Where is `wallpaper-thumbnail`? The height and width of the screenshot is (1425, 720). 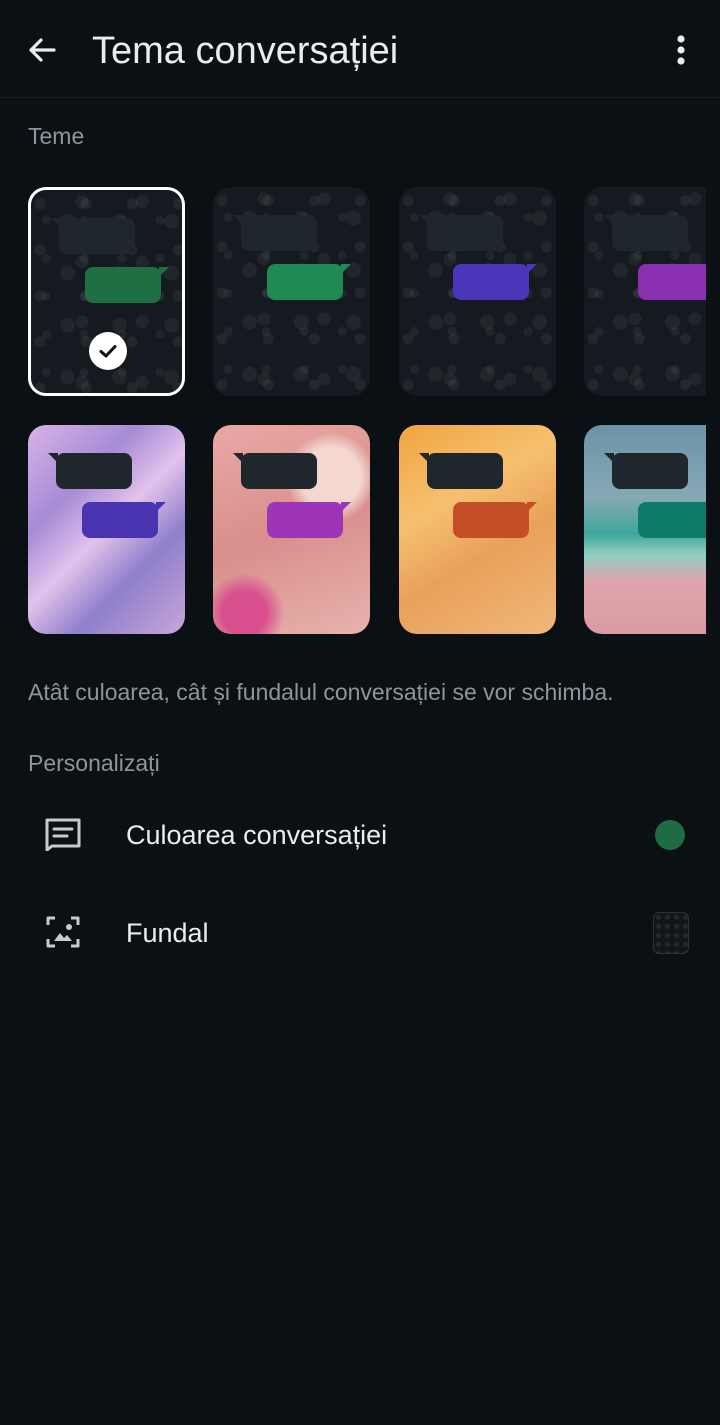
wallpaper-thumbnail is located at coordinates (671, 933).